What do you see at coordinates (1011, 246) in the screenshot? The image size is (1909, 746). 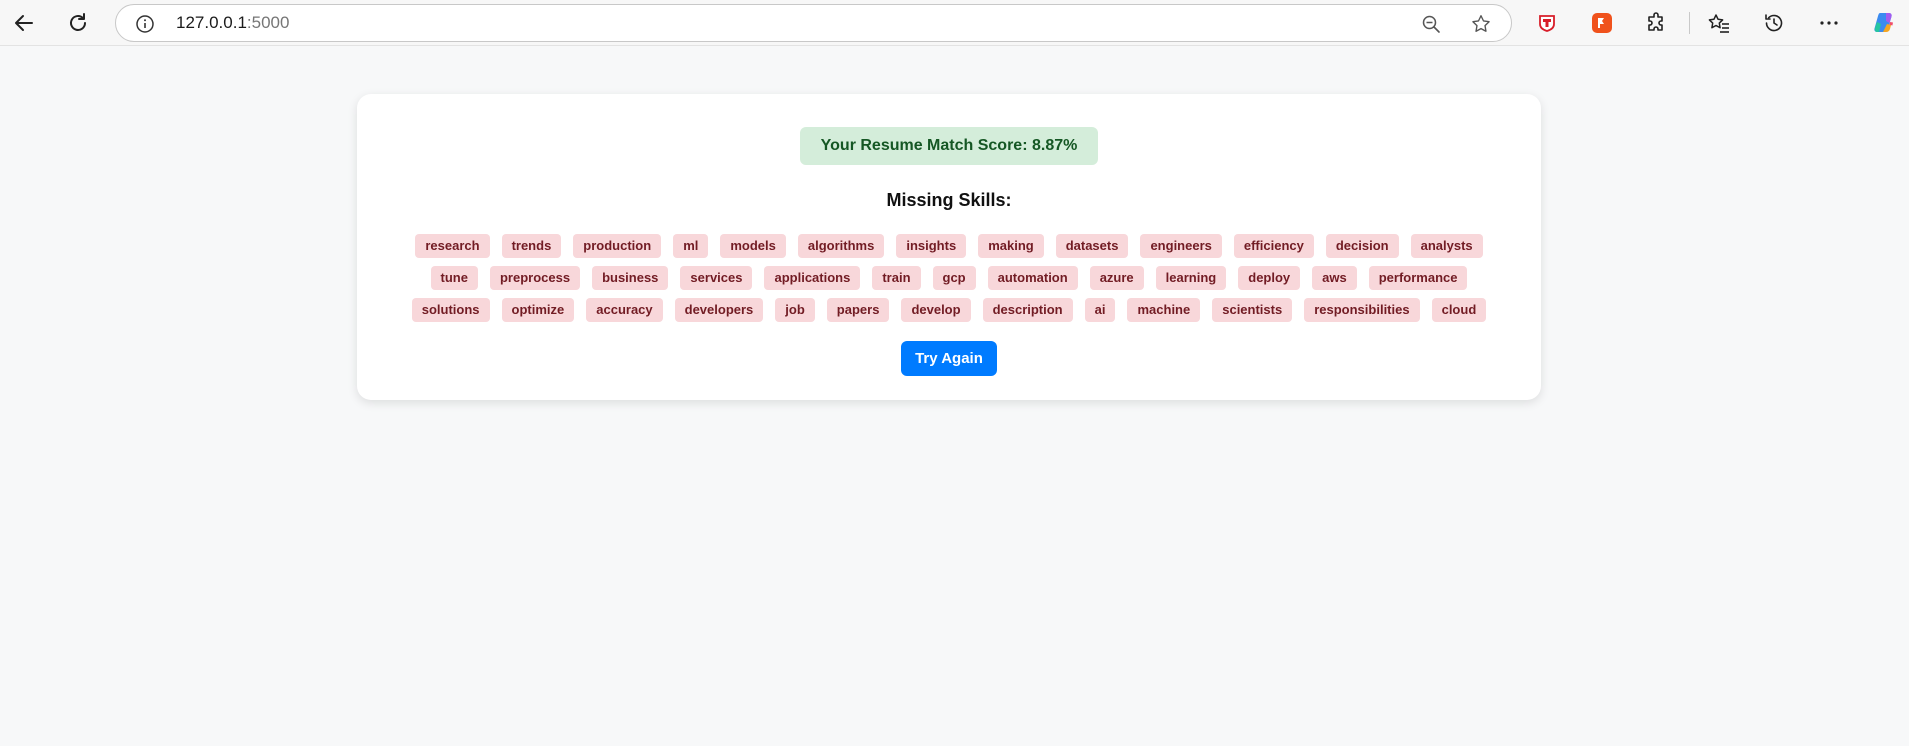 I see `skill-tag: making` at bounding box center [1011, 246].